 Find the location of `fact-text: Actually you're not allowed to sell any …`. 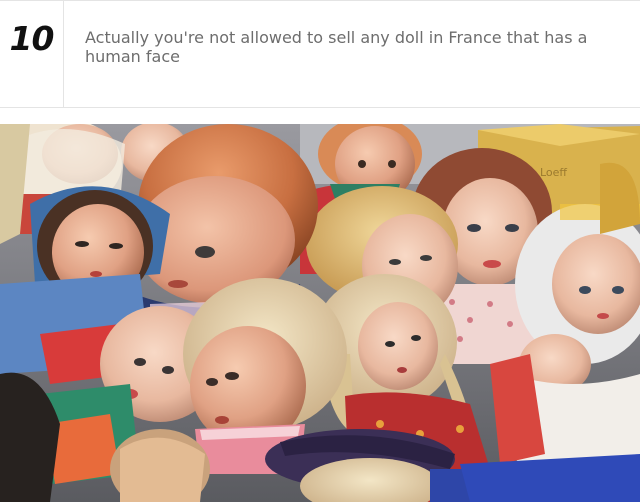

fact-text: Actually you're not allowed to sell any … is located at coordinates (336, 47).